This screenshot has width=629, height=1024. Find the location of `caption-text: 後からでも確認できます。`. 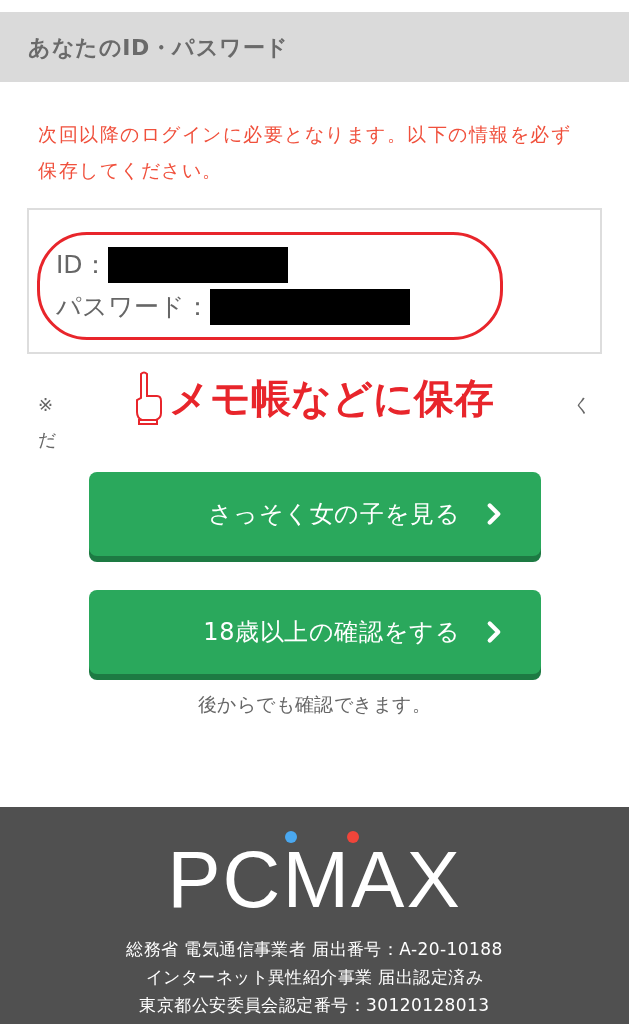

caption-text: 後からでも確認できます。 is located at coordinates (314, 704).